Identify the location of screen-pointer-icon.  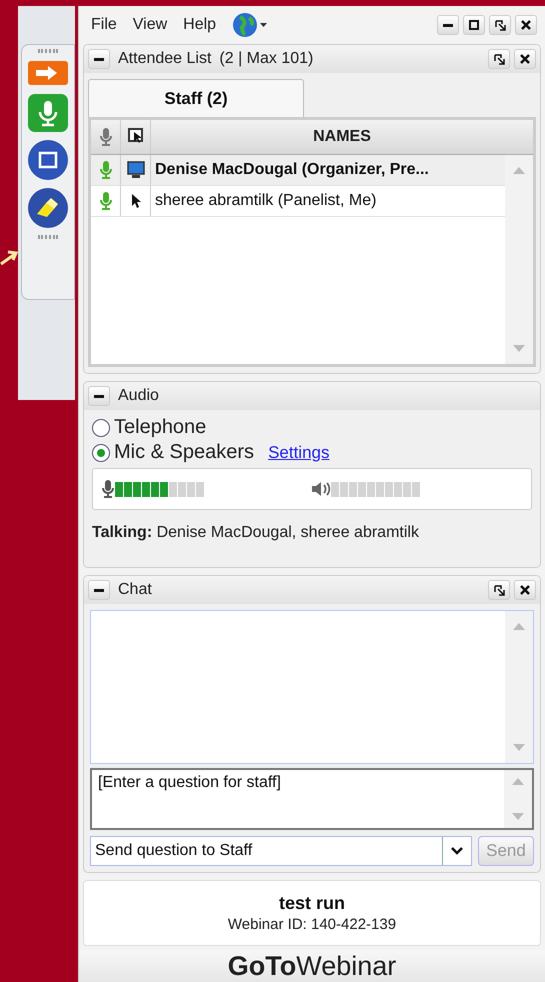
(136, 137).